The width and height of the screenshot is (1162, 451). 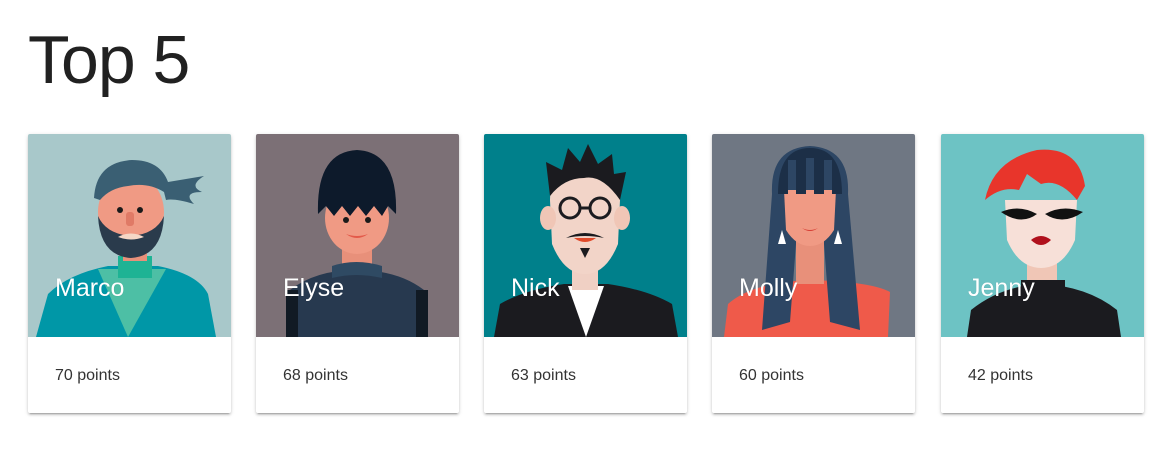 I want to click on card-media: Molly, so click(x=813, y=235).